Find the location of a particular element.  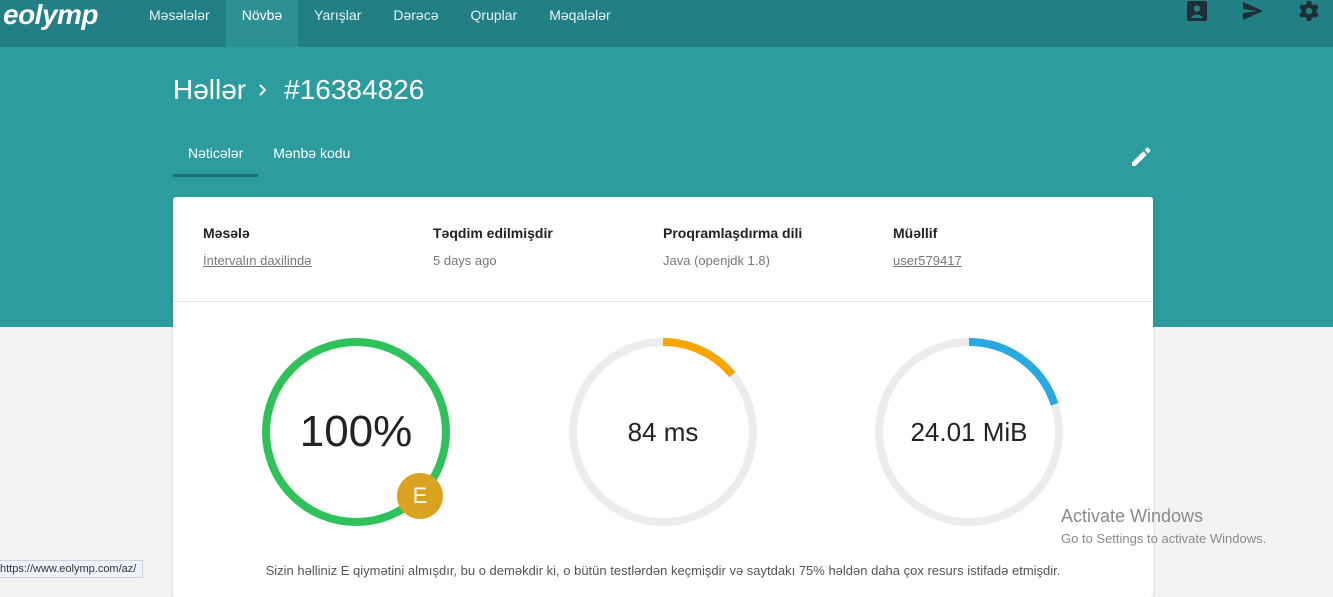

time-value: 84 ms is located at coordinates (663, 431).